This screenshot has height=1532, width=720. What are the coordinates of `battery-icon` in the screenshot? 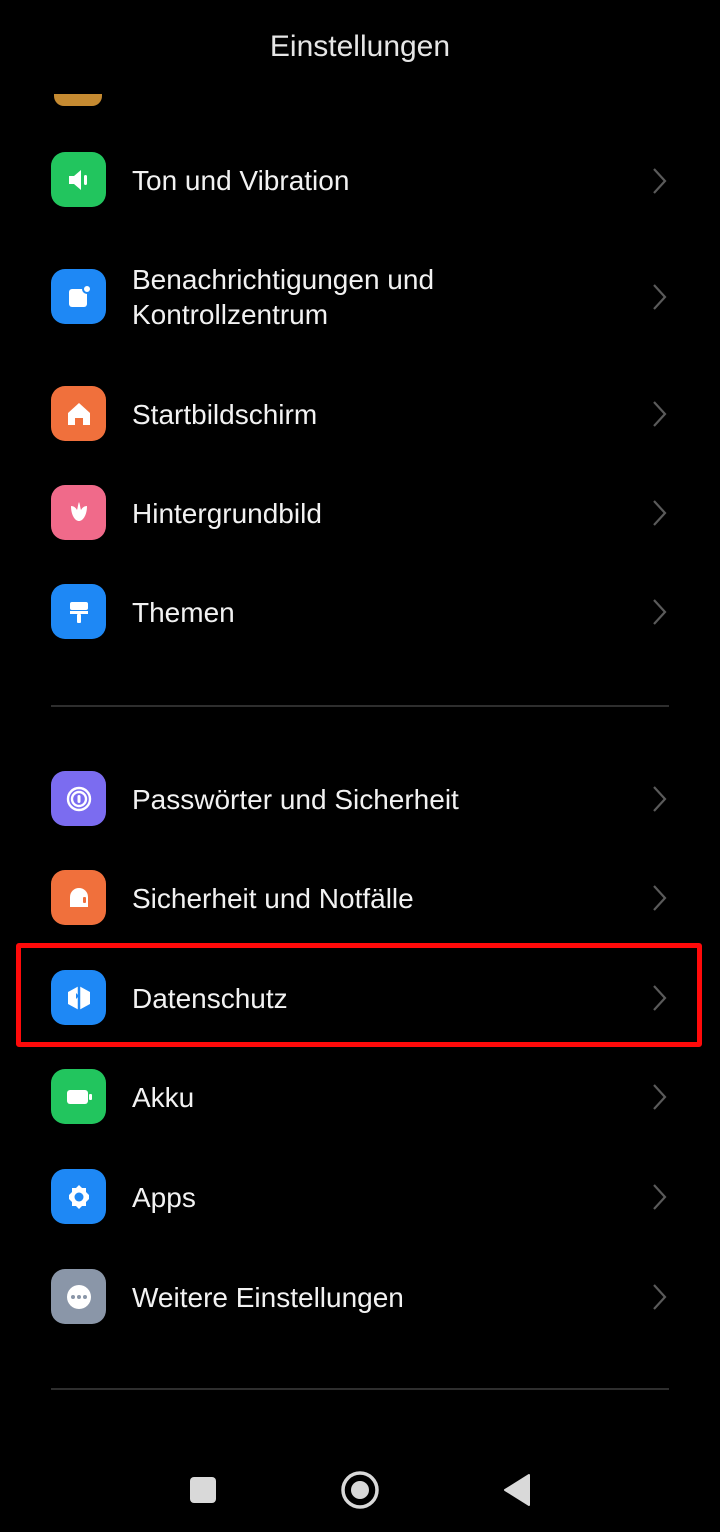 It's located at (78, 1096).